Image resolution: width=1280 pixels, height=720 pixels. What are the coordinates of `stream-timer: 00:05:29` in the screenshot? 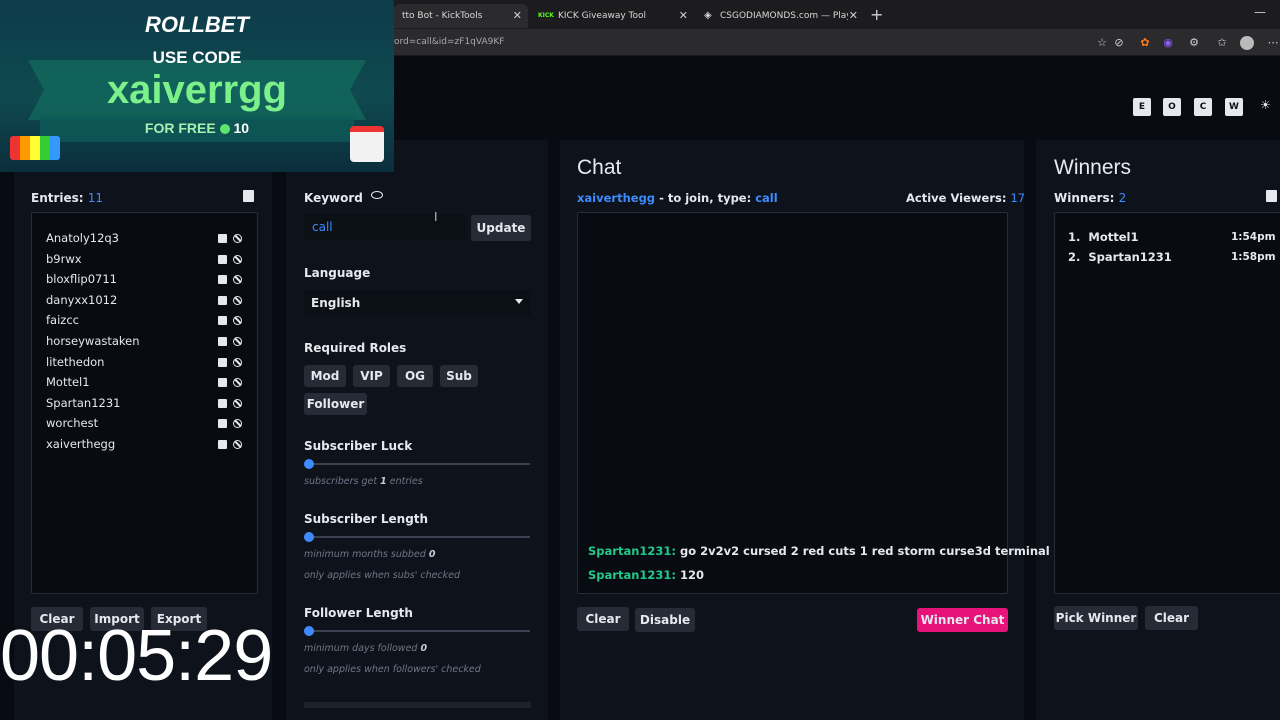 It's located at (136, 656).